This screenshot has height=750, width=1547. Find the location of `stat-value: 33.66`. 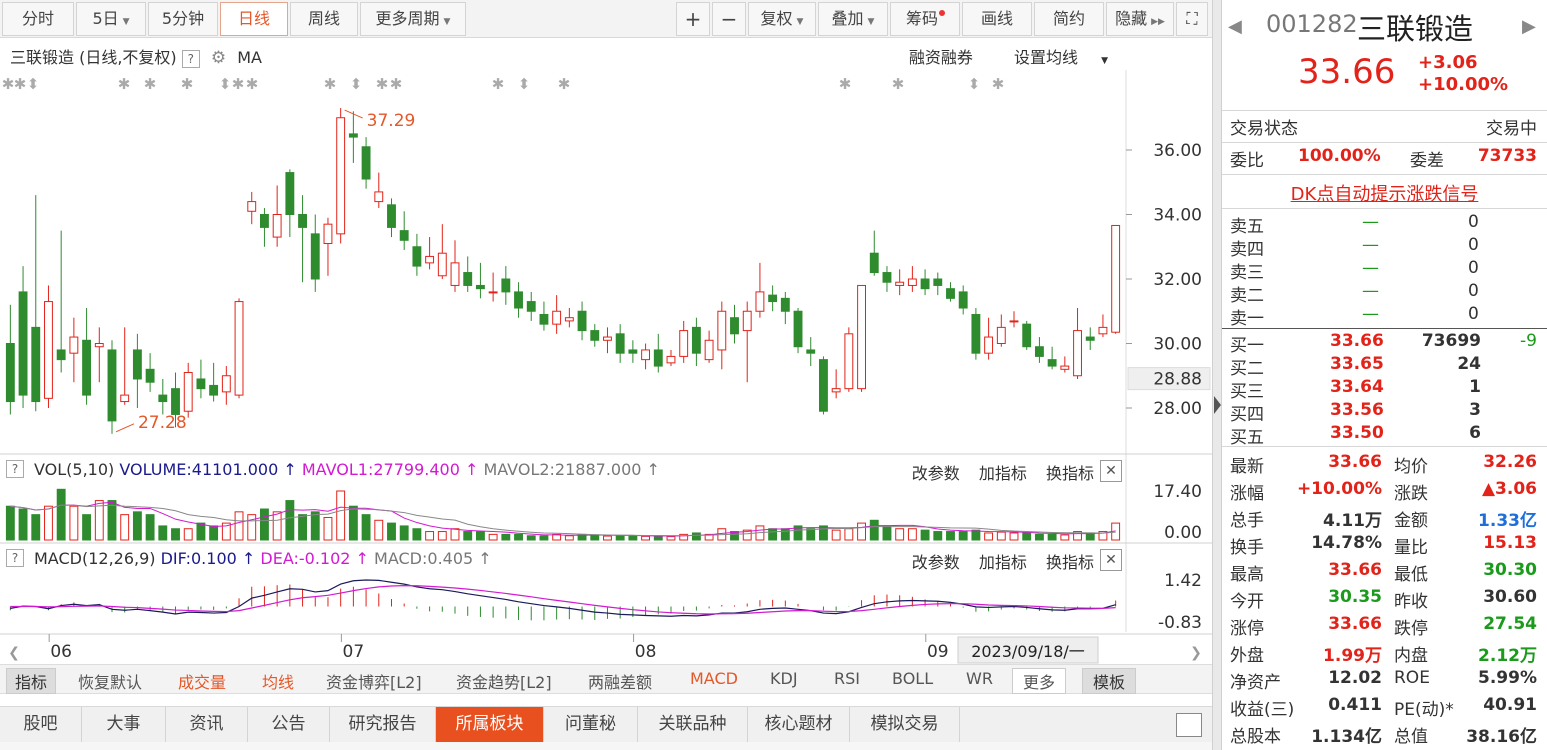

stat-value: 33.66 is located at coordinates (1355, 570).